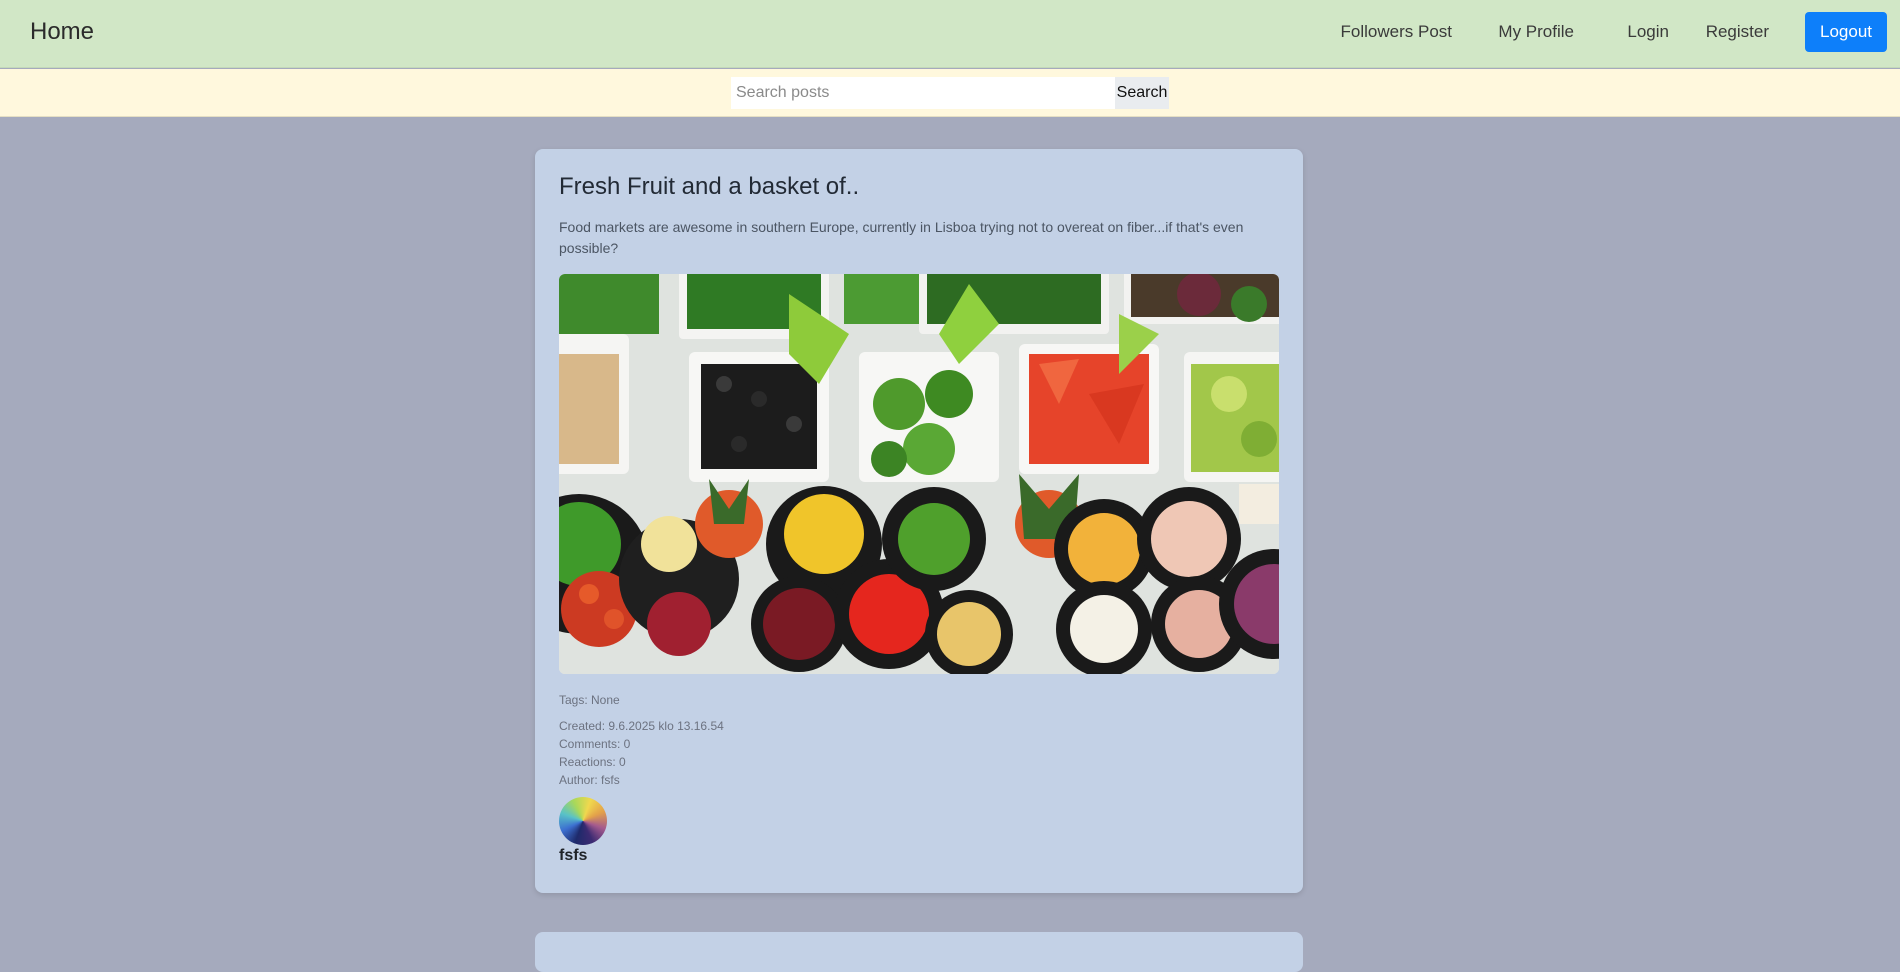 This screenshot has width=1900, height=972. I want to click on search-input, so click(923, 93).